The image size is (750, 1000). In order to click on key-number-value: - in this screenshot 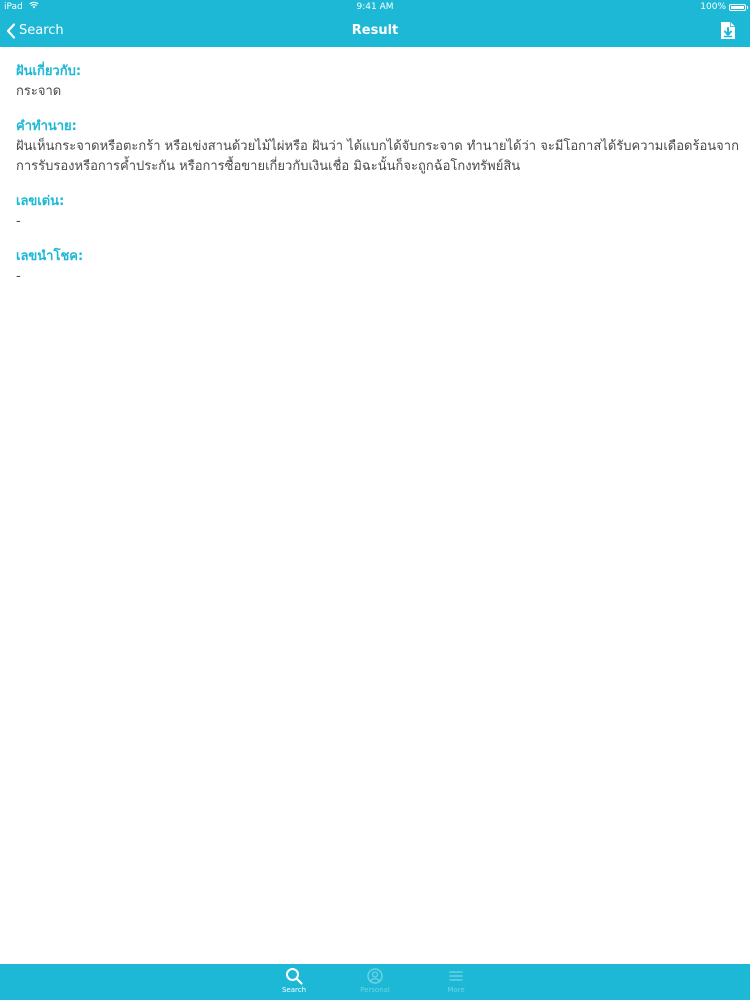, I will do `click(18, 221)`.